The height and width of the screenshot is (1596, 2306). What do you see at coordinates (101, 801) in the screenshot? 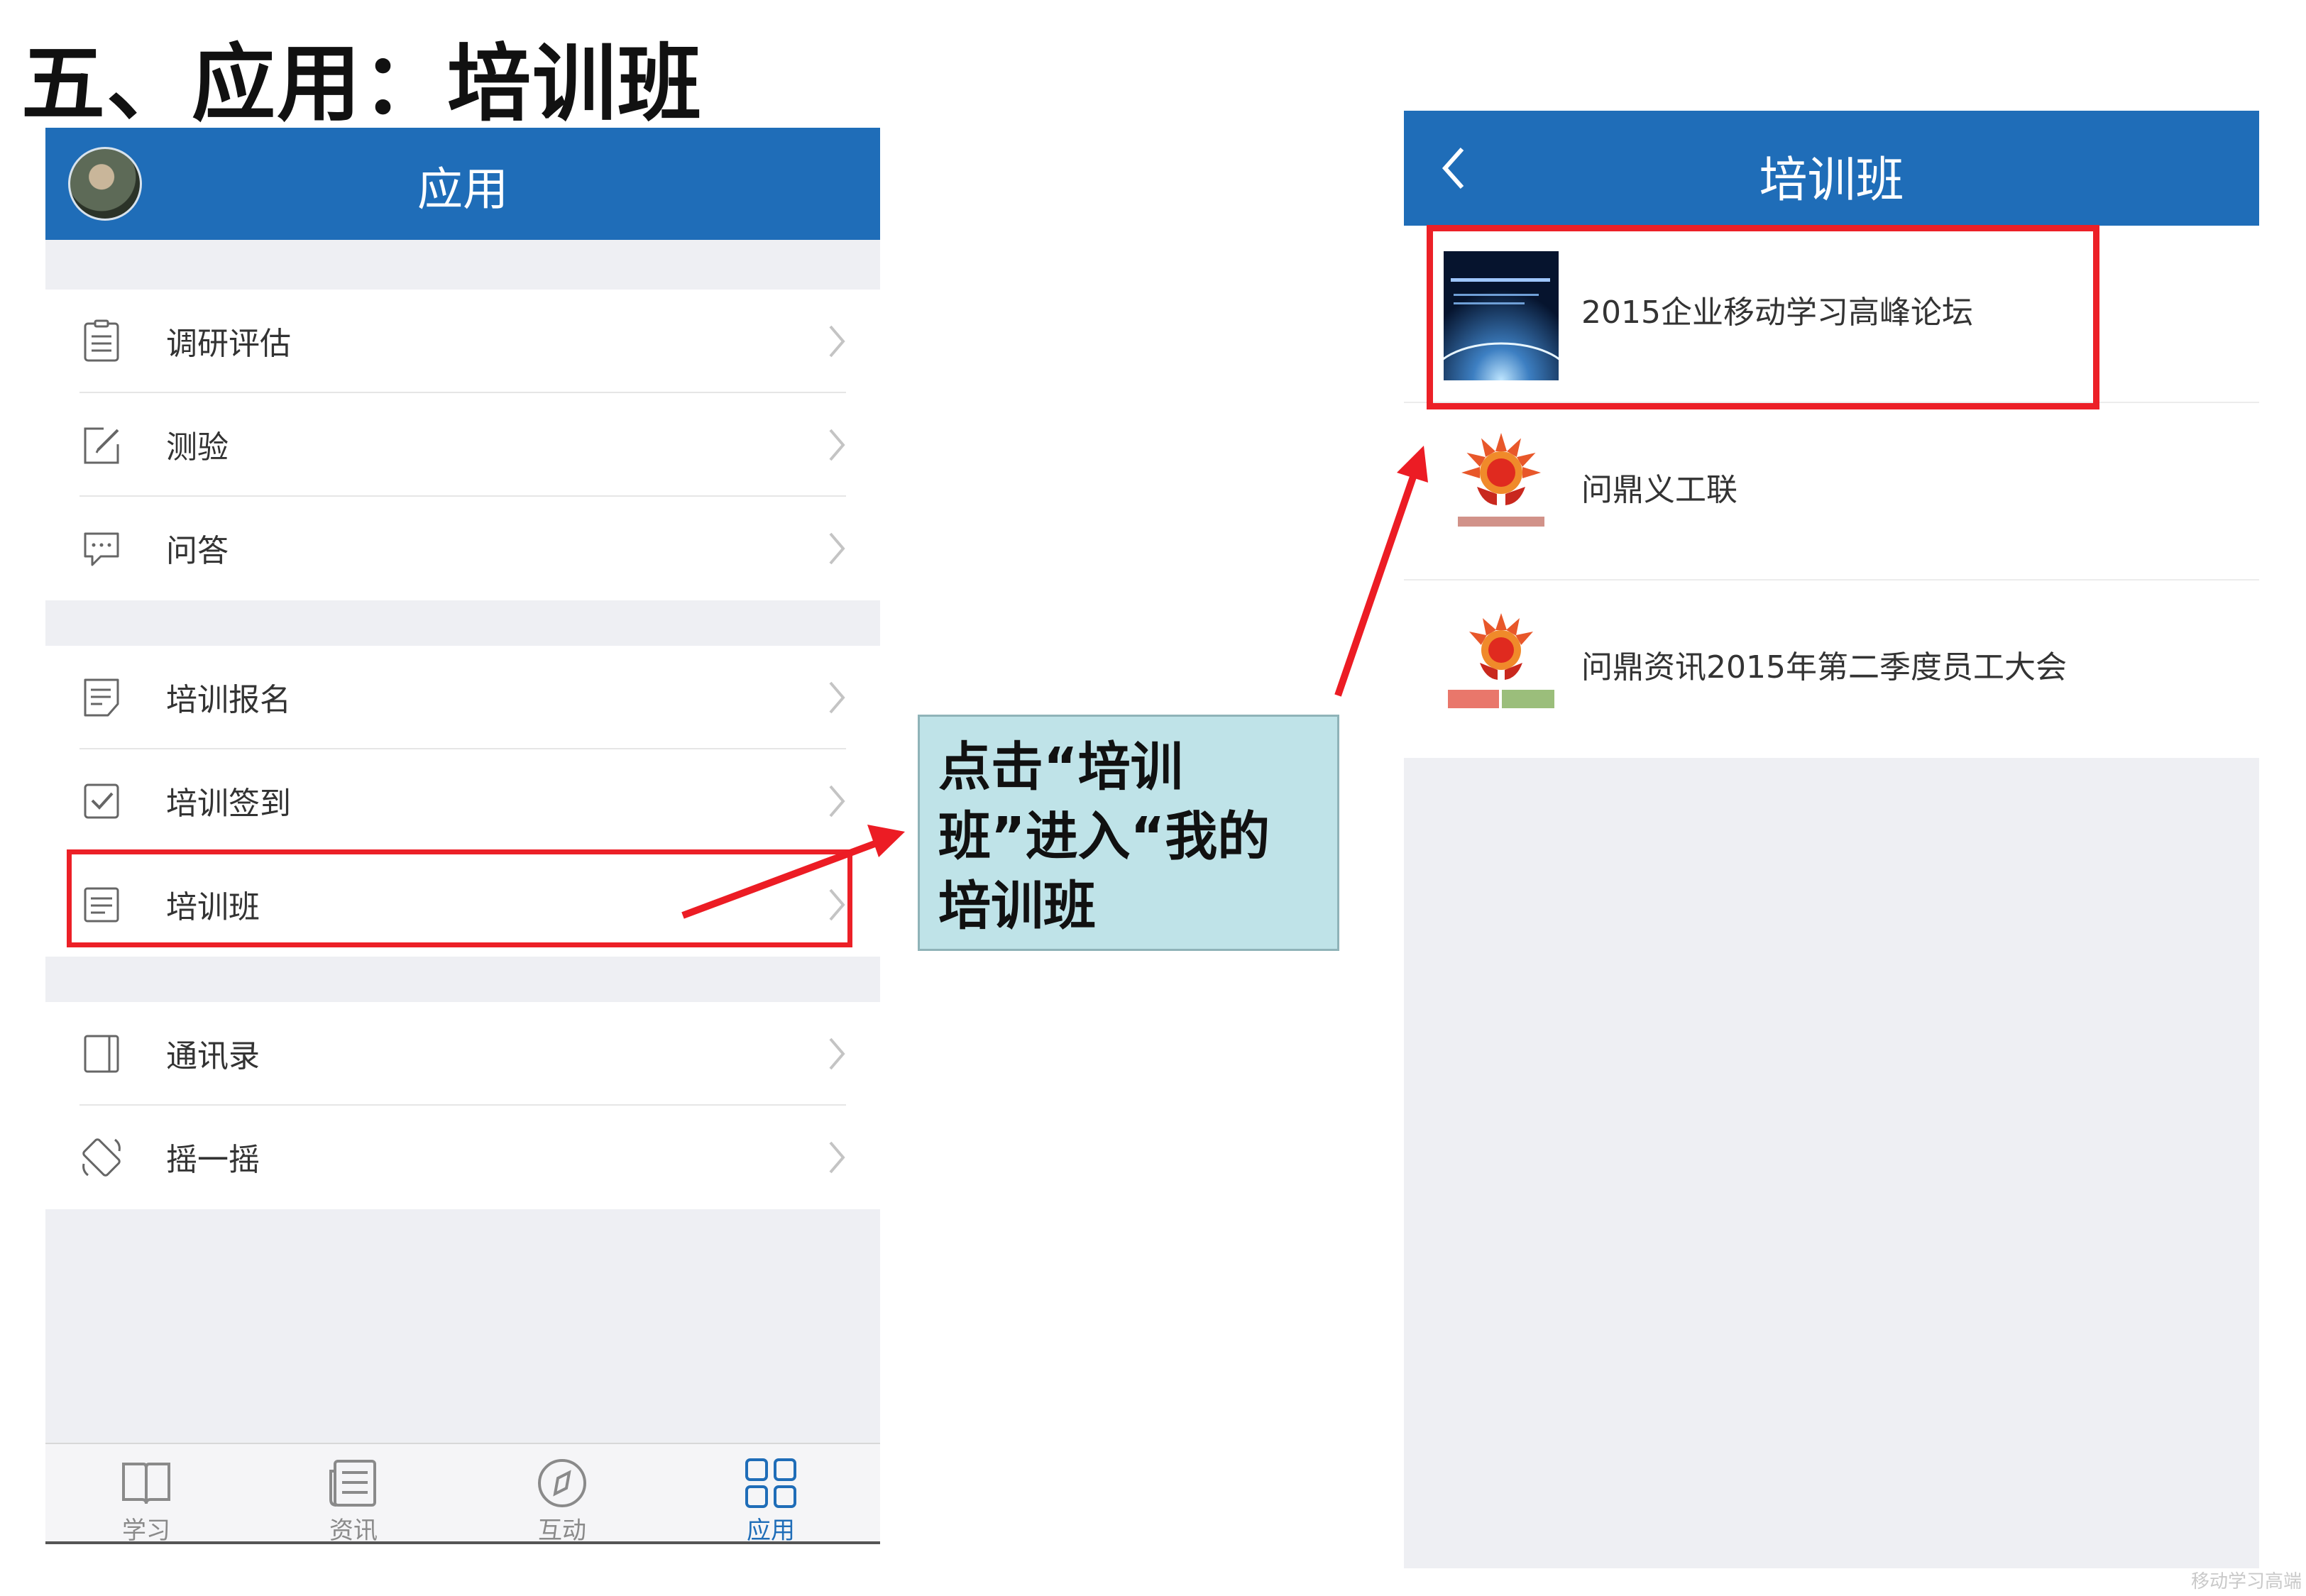
I see `checkbox-icon` at bounding box center [101, 801].